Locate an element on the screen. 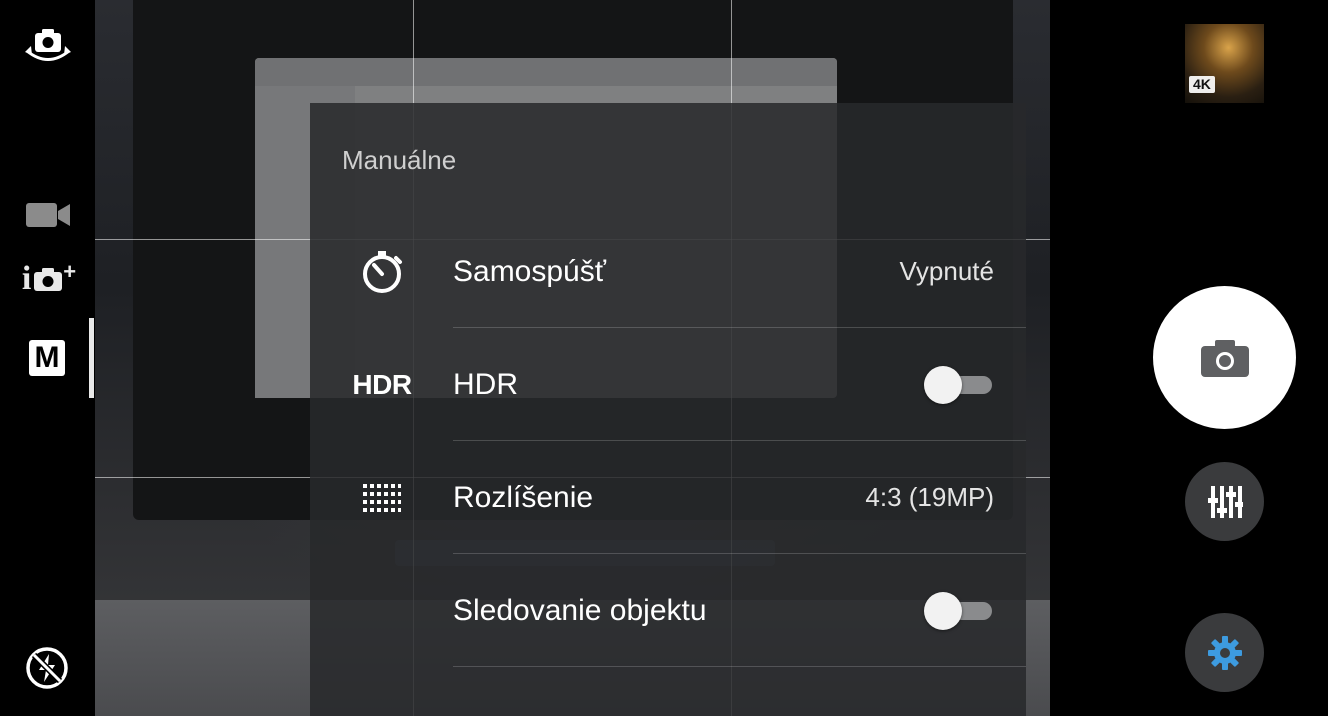 The image size is (1328, 716). hdr-icon-text: HDR is located at coordinates (382, 384).